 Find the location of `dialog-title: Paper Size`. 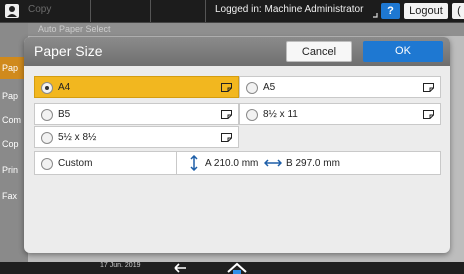

dialog-title: Paper Size is located at coordinates (68, 51).